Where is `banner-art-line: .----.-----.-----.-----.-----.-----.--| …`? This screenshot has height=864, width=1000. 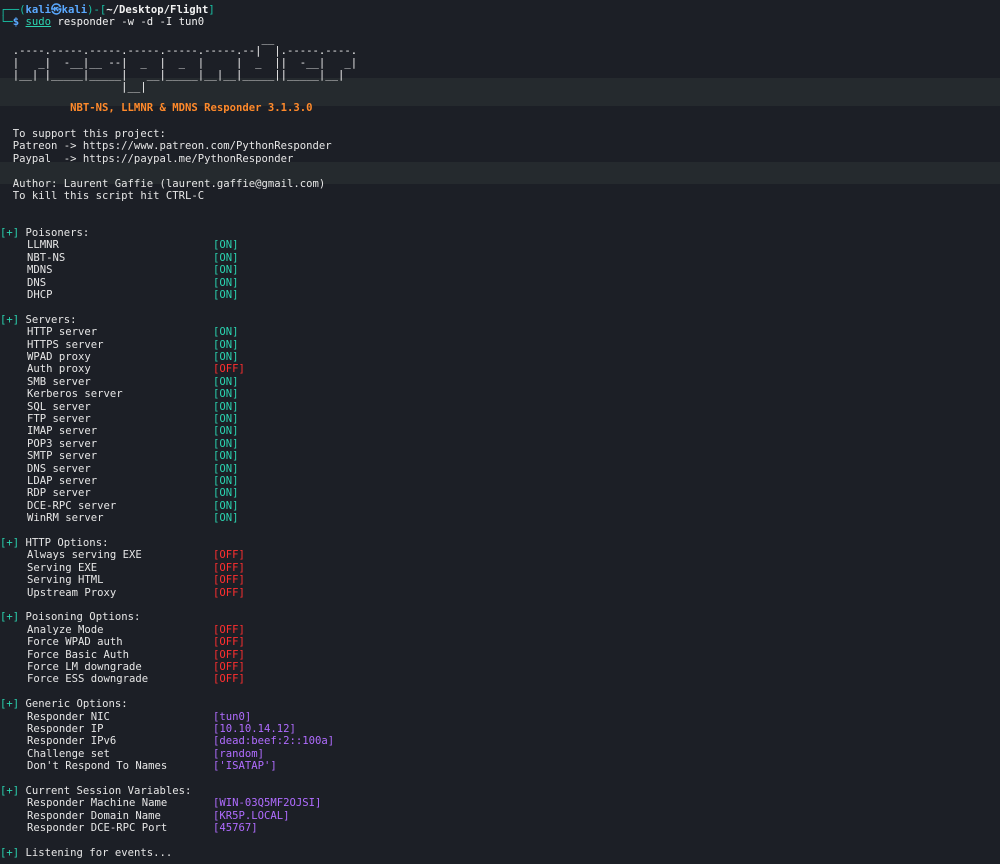
banner-art-line: .----.-----.-----.-----.-----.-----.--| … is located at coordinates (179, 51).